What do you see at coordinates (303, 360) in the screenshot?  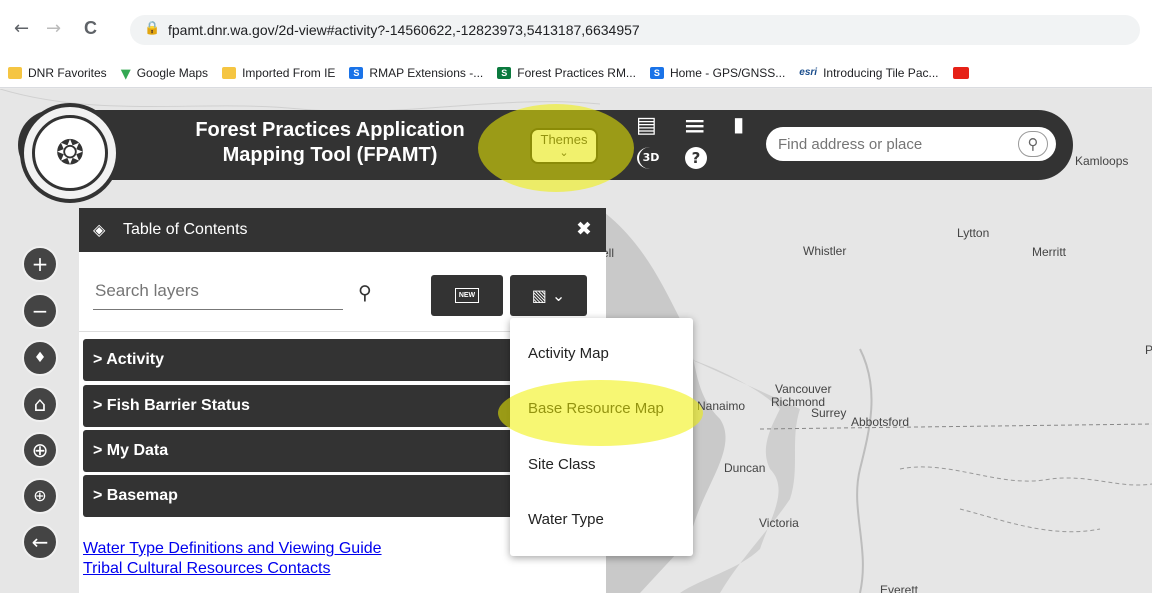 I see `toc-section-activity: > Activity` at bounding box center [303, 360].